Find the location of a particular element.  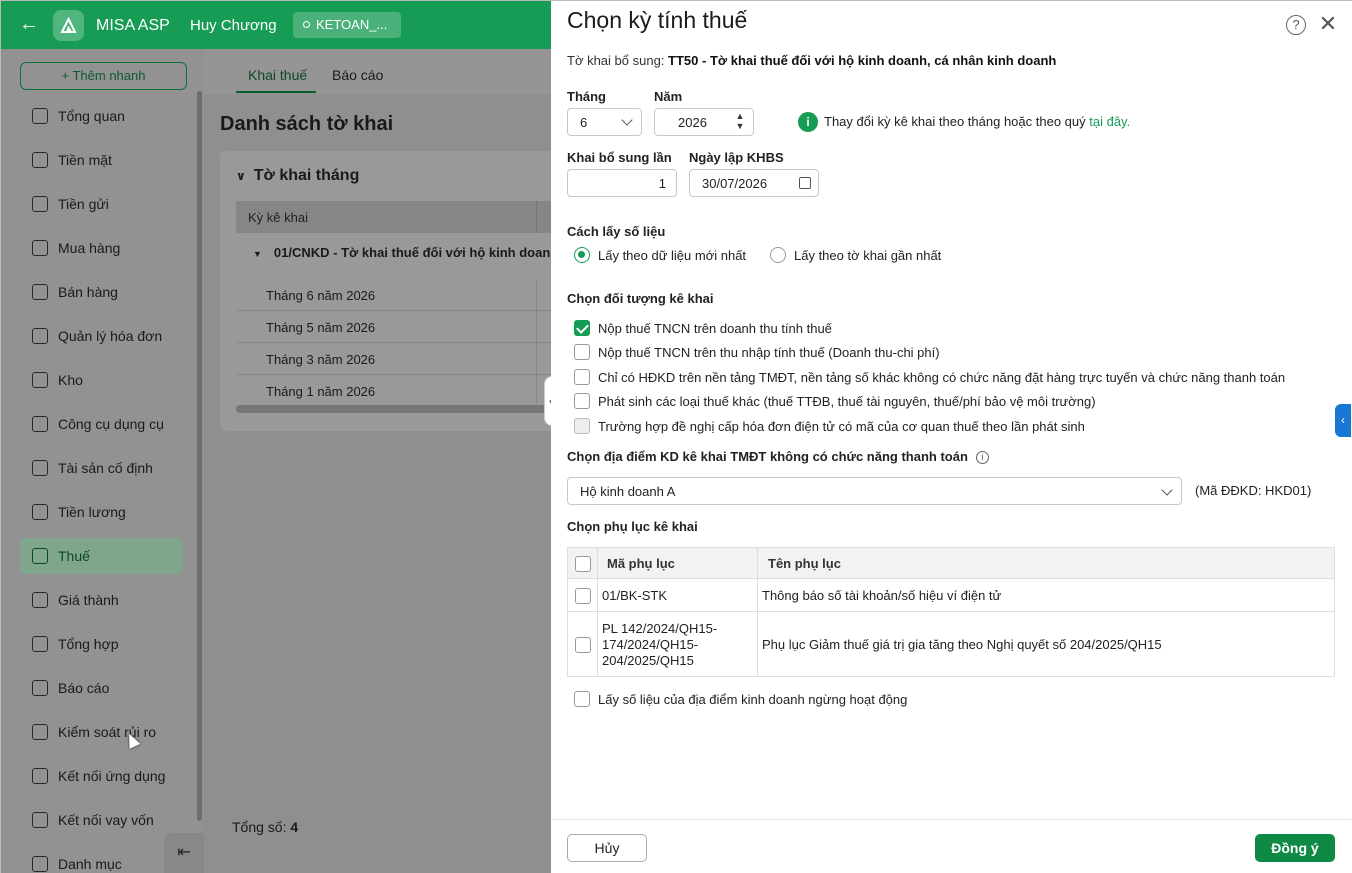

sidebar-item-16: Kết nối vay vốn is located at coordinates (101, 820).